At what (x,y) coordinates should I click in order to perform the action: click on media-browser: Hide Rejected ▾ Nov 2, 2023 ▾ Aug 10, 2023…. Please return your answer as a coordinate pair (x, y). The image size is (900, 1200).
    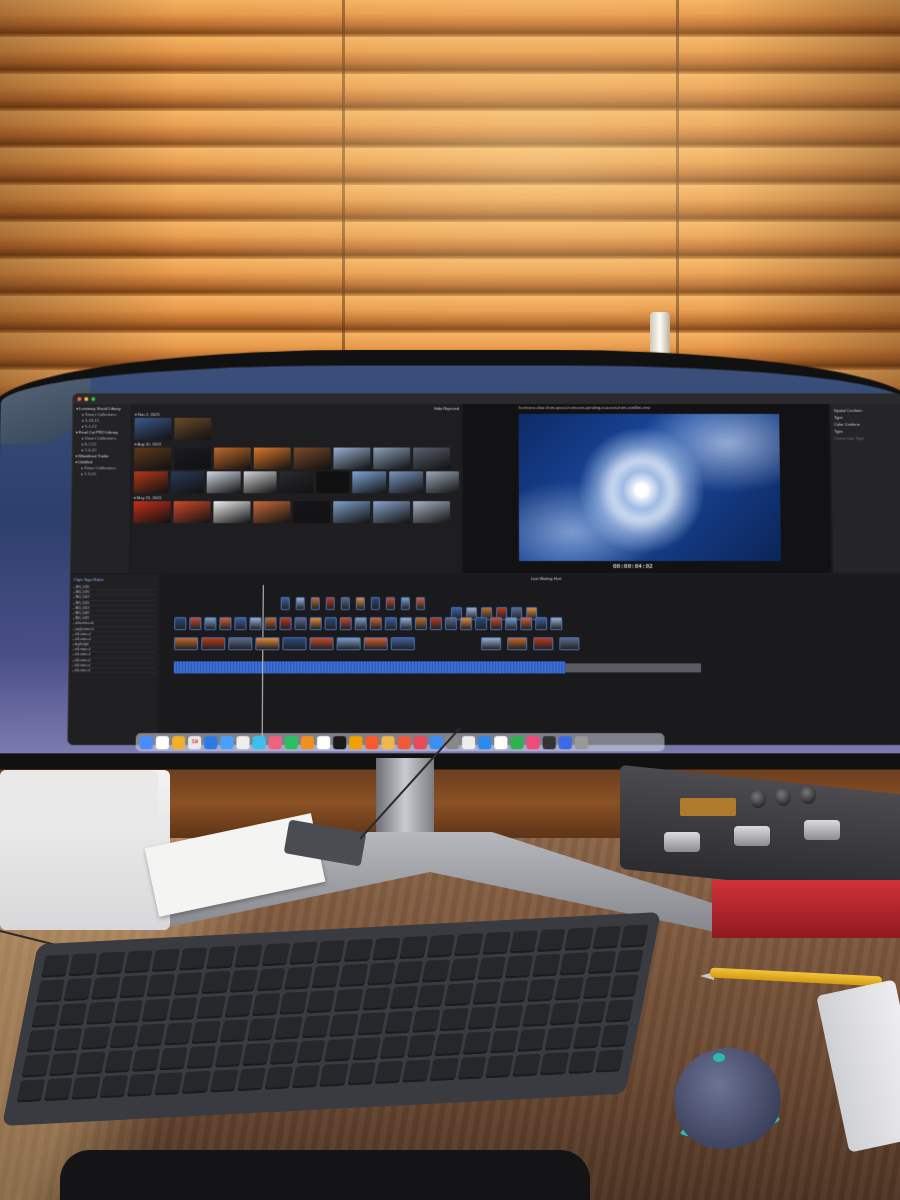
    Looking at the image, I should click on (296, 488).